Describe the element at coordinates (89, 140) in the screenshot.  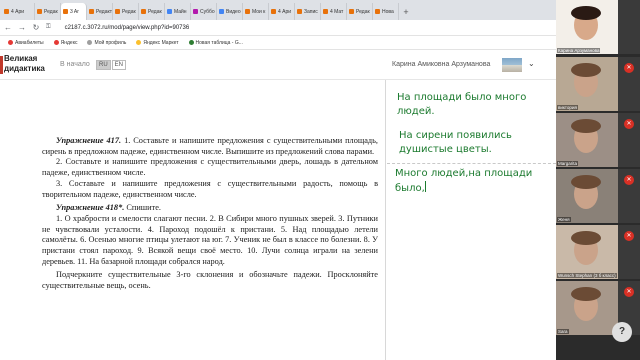
I see `exercise-417-title: Упражнение 417.` at that location.